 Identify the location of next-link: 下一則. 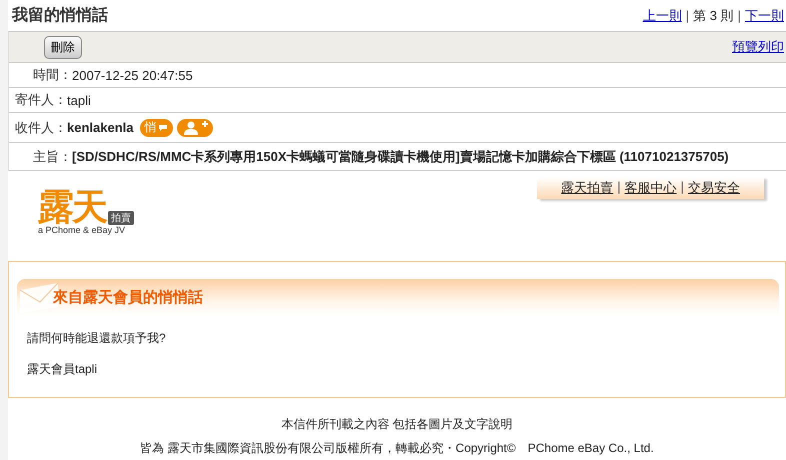
(764, 15).